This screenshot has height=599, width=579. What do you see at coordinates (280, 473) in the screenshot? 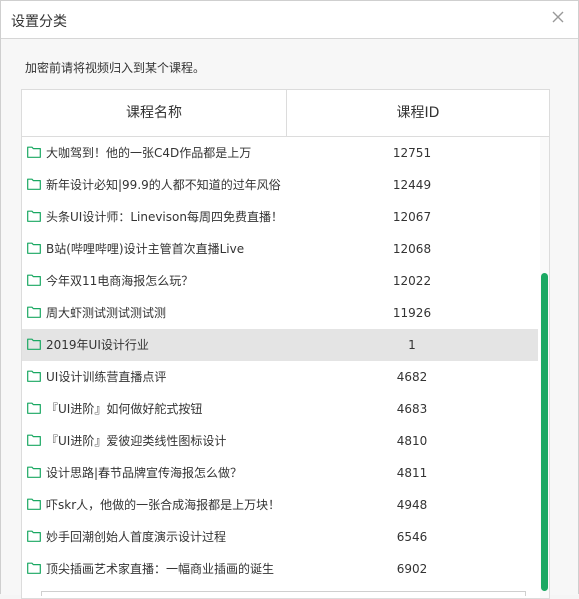
I see `table-row: 设计思路|春节品牌宣传海报怎么做？ 4811` at bounding box center [280, 473].